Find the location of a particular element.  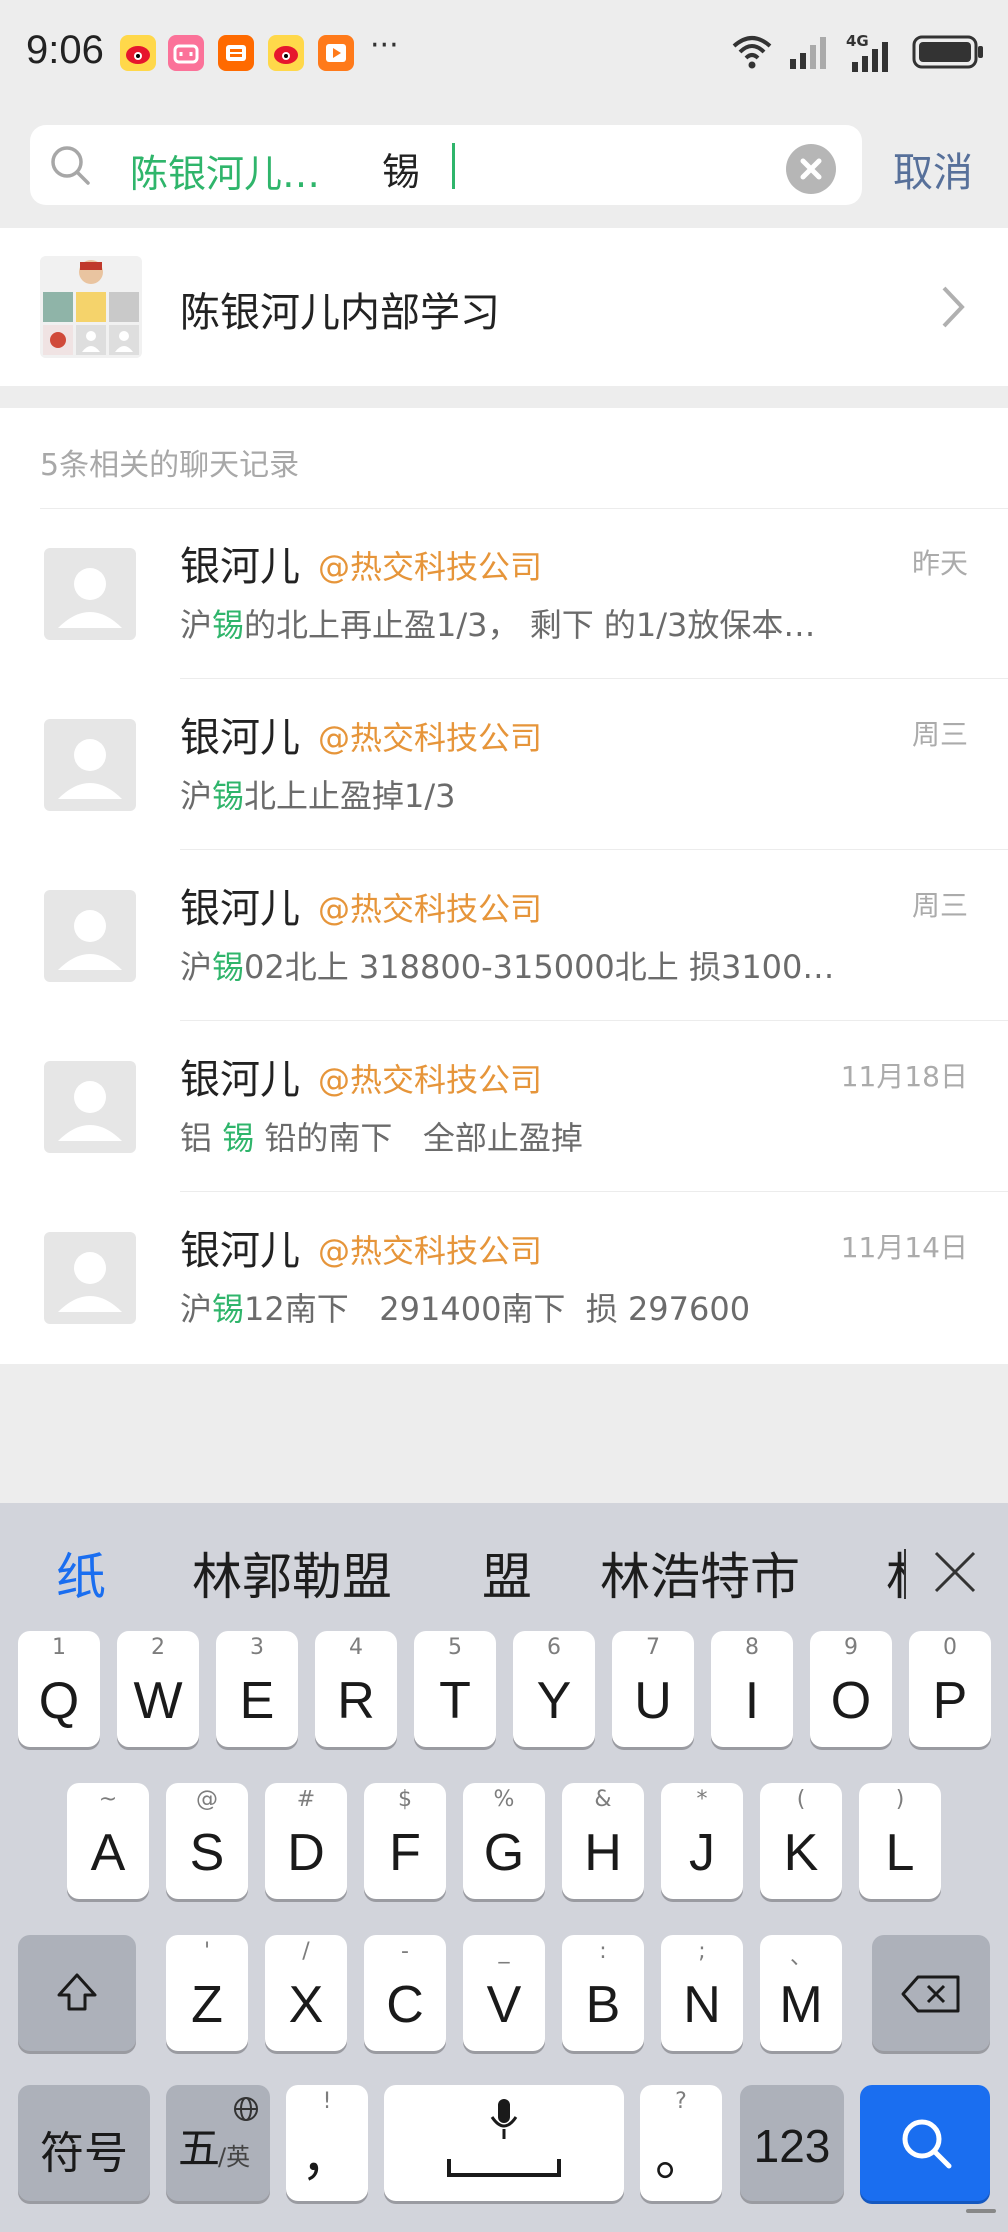

key-b: :B is located at coordinates (603, 1993).